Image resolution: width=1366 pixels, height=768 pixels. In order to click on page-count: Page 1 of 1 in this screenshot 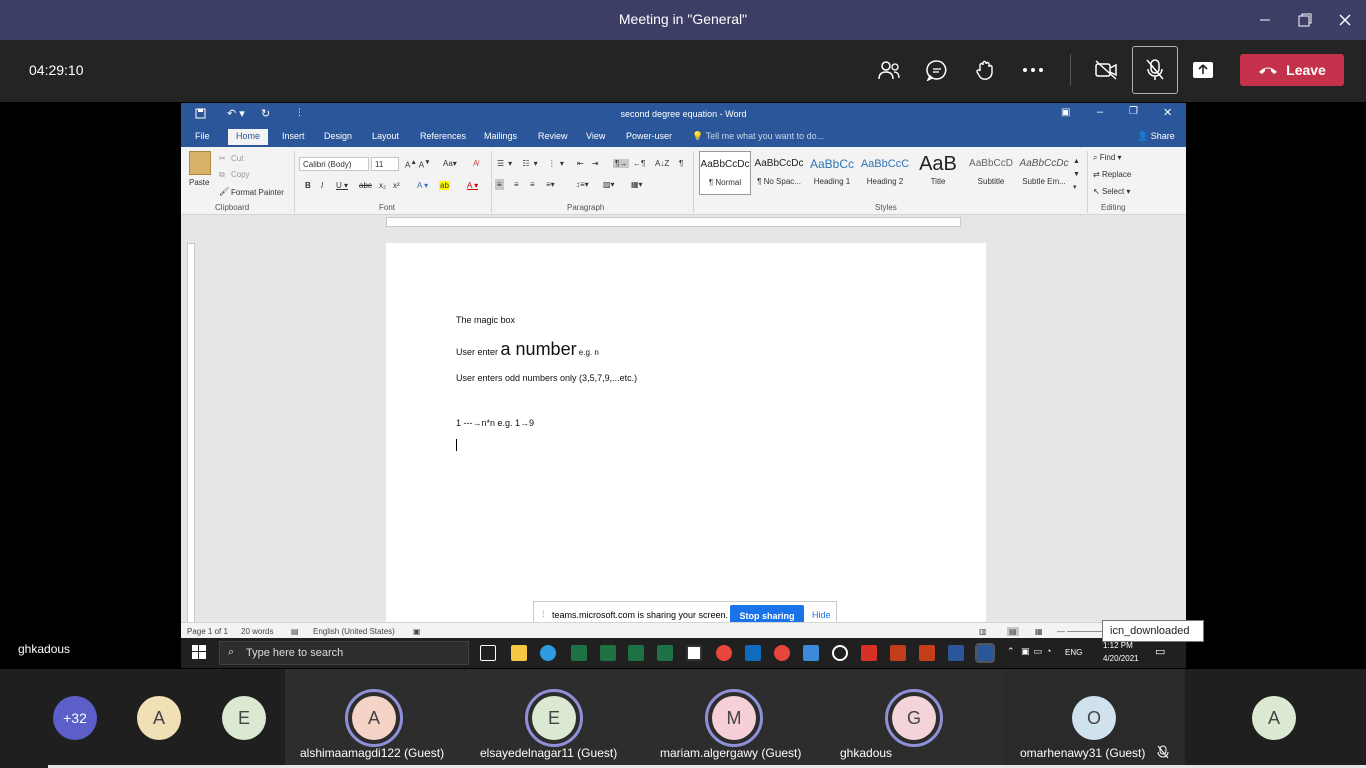, I will do `click(207, 631)`.